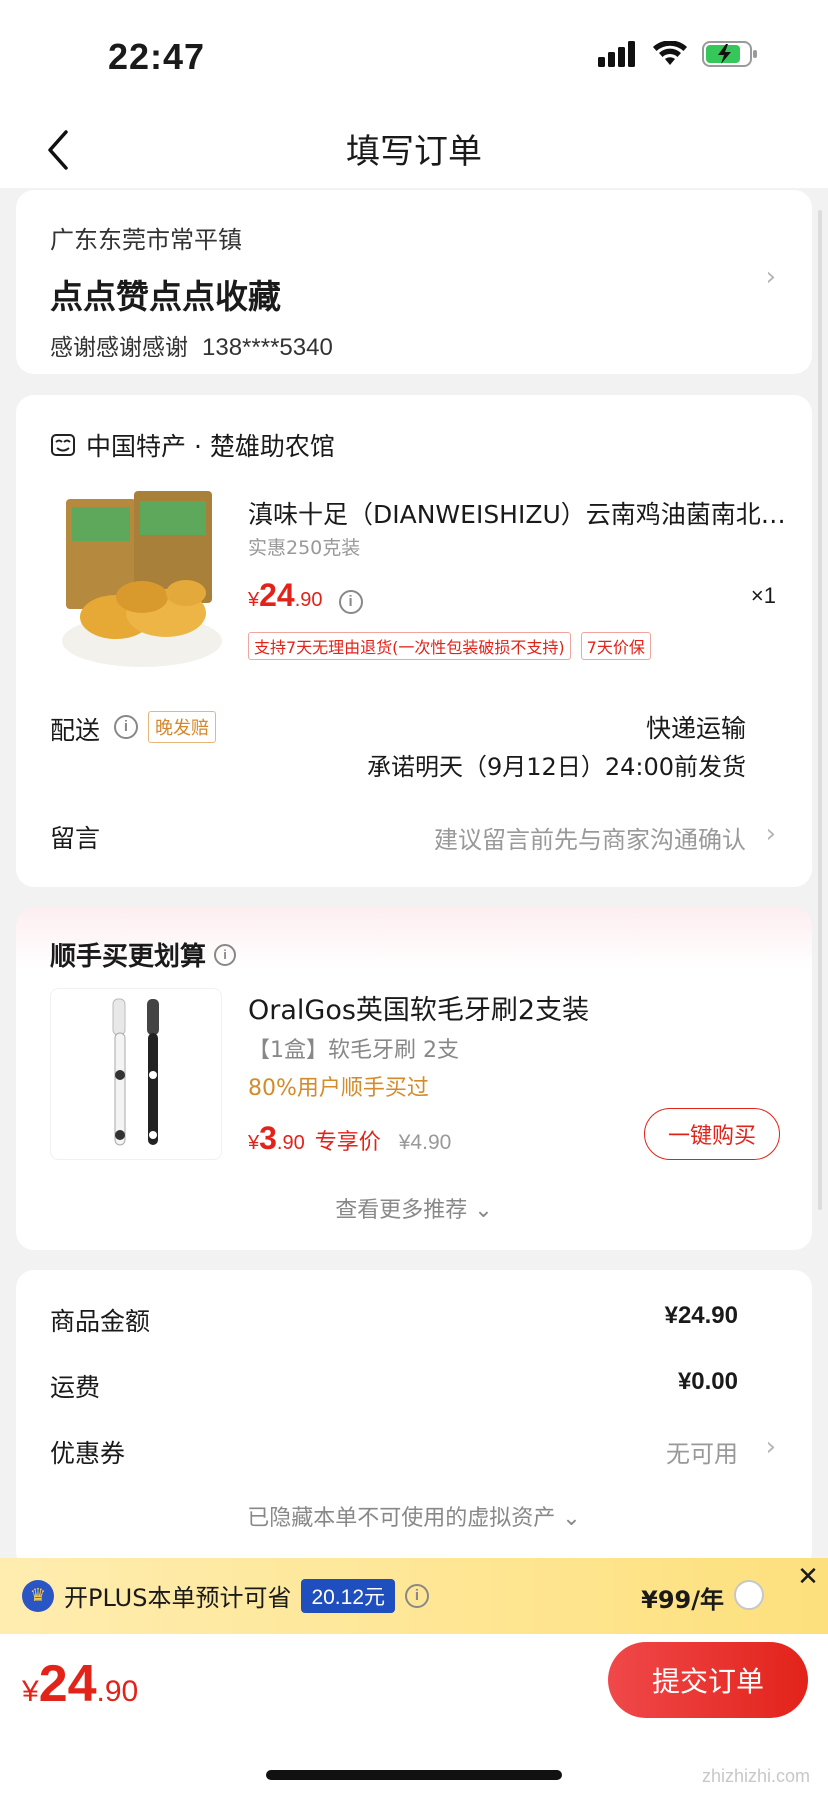  Describe the element at coordinates (191, 345) in the screenshot. I see `address-contact: 感谢感谢感谢 138****5340` at that location.